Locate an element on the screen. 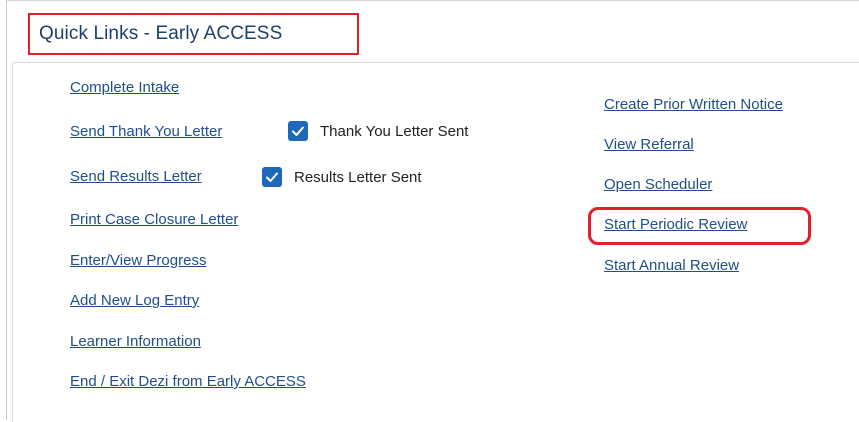 The image size is (859, 422). end-exit-link: End / Exit Dezi from Early ACCESS is located at coordinates (188, 381).